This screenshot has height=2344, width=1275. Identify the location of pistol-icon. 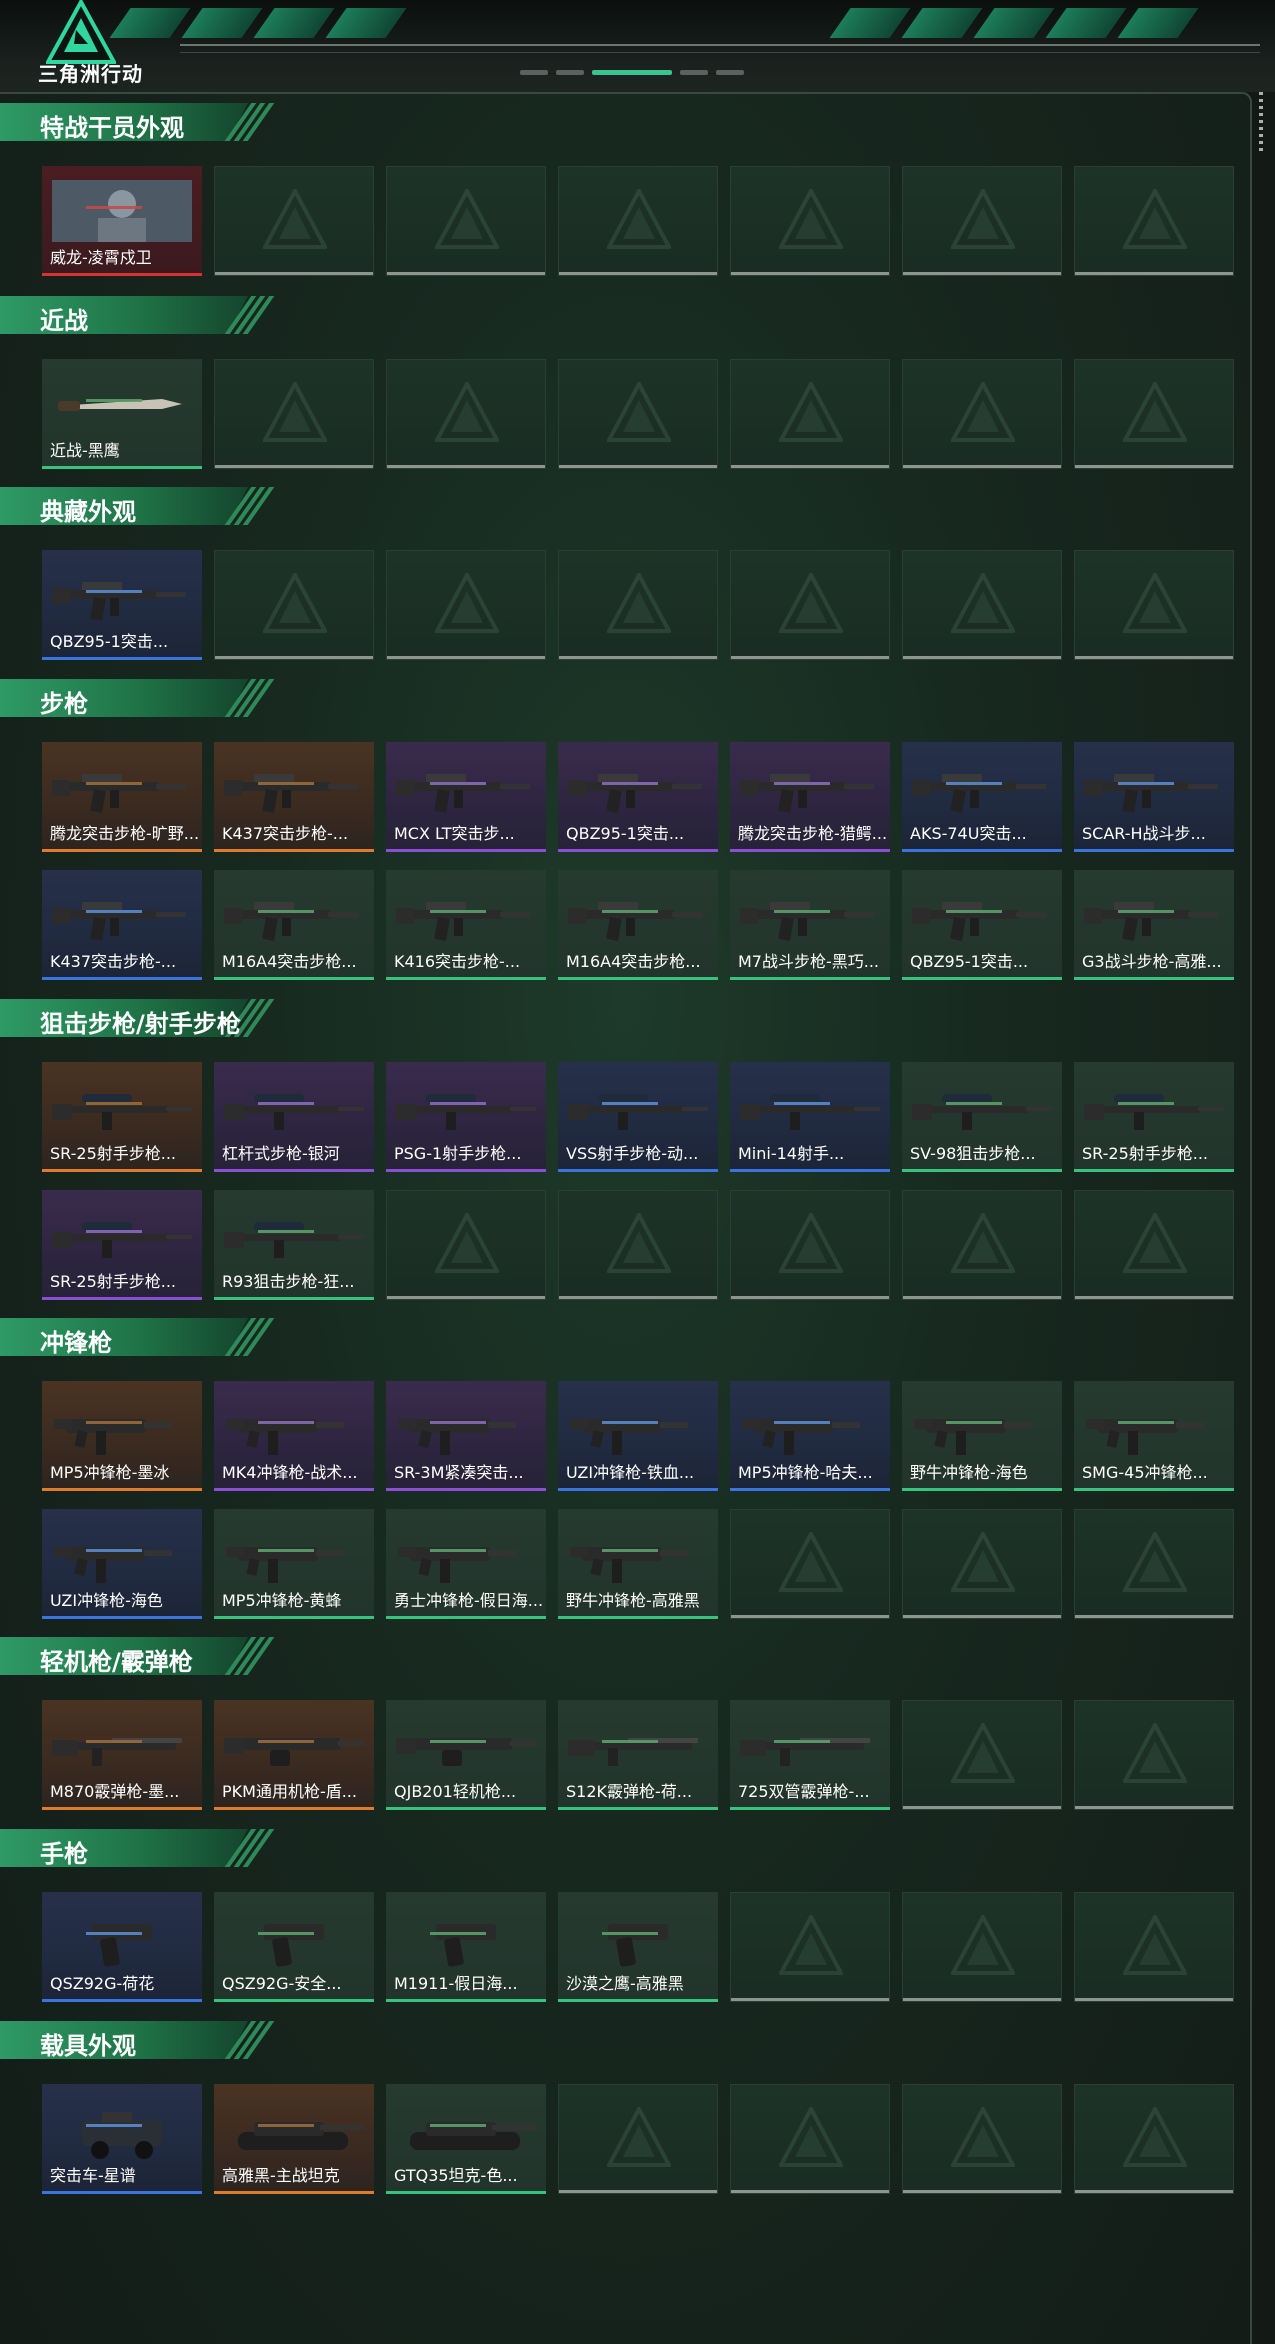
(119, 1945).